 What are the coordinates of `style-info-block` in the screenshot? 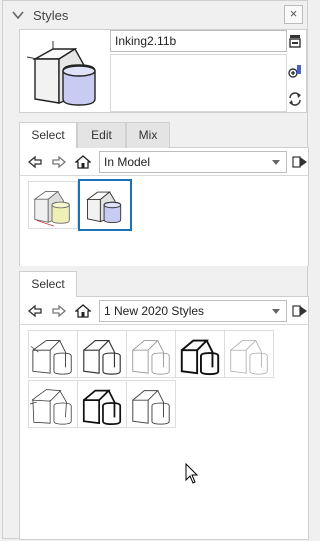 It's located at (163, 71).